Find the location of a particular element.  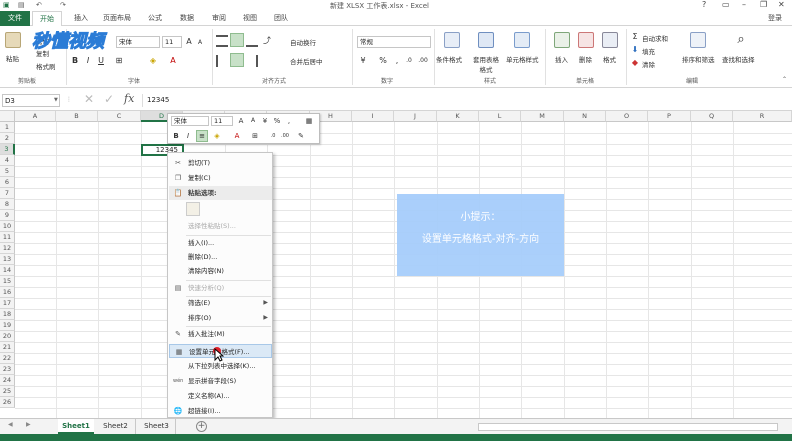

close-icon: ✕ is located at coordinates (781, 4).